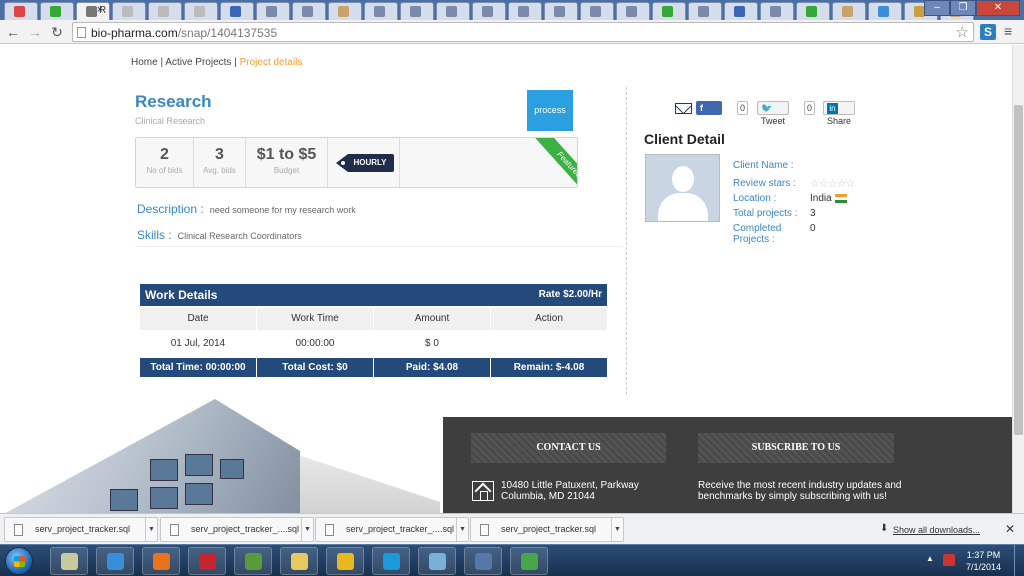 The width and height of the screenshot is (1024, 576). I want to click on breadcrumb-home: Home, so click(144, 62).